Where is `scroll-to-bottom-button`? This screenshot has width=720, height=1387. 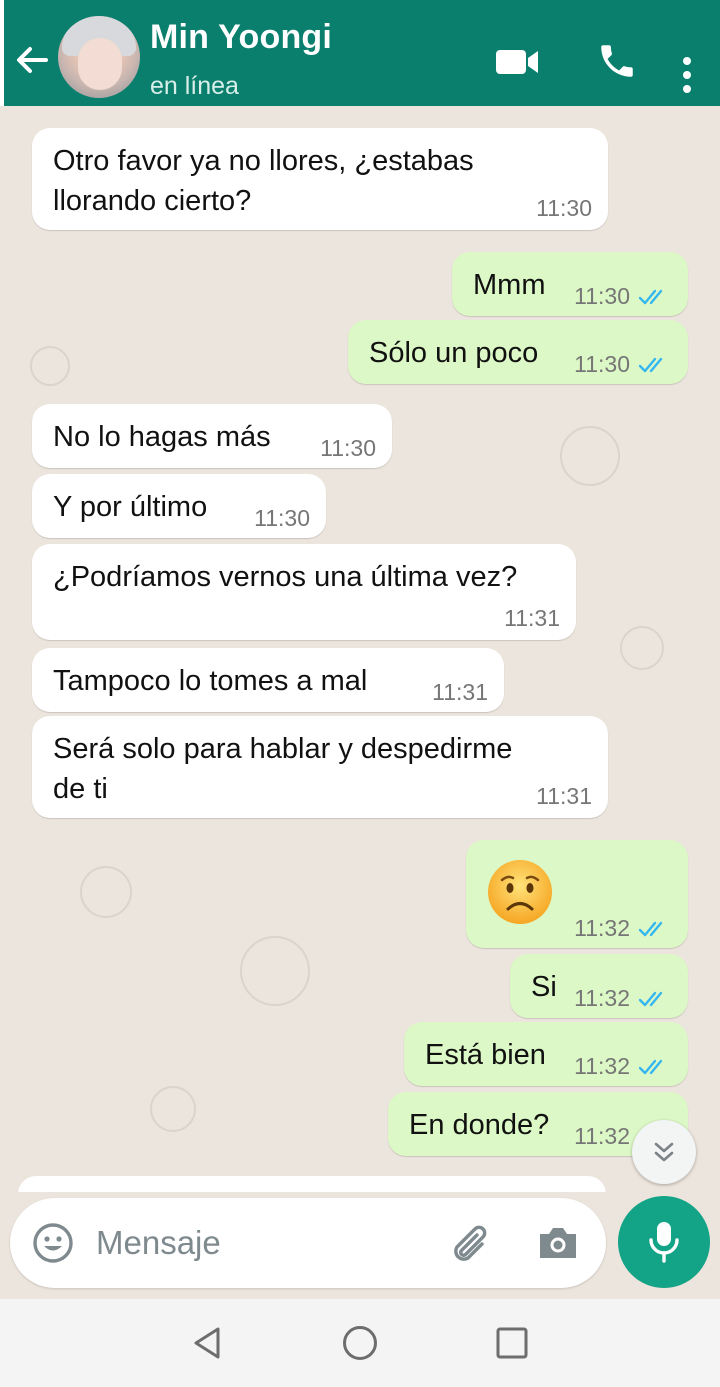
scroll-to-bottom-button is located at coordinates (664, 1152).